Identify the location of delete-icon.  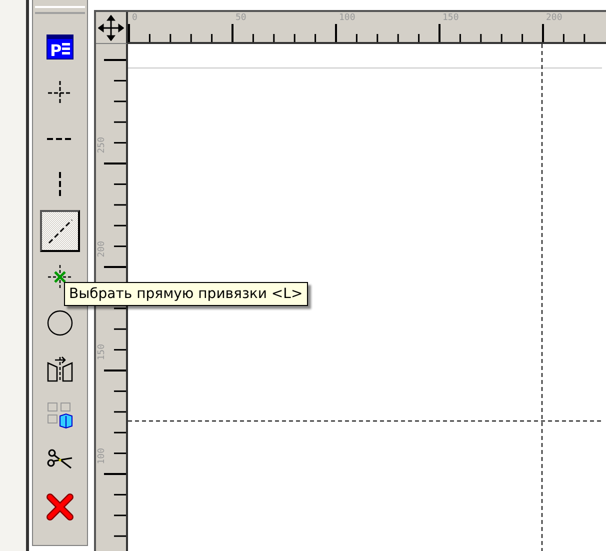
(60, 507).